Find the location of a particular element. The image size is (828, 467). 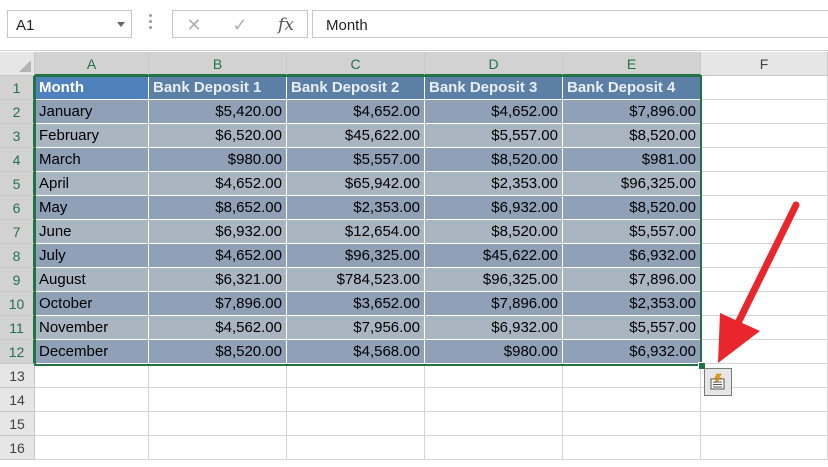

cell-b3: $6,520.00 is located at coordinates (218, 136).